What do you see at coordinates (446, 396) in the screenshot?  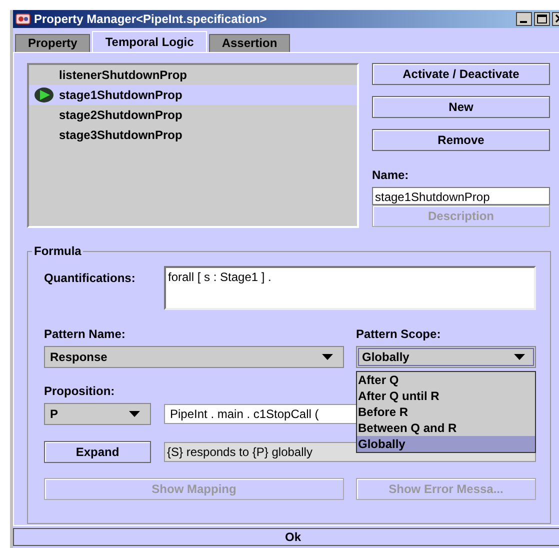 I see `menu-item: After Q until R` at bounding box center [446, 396].